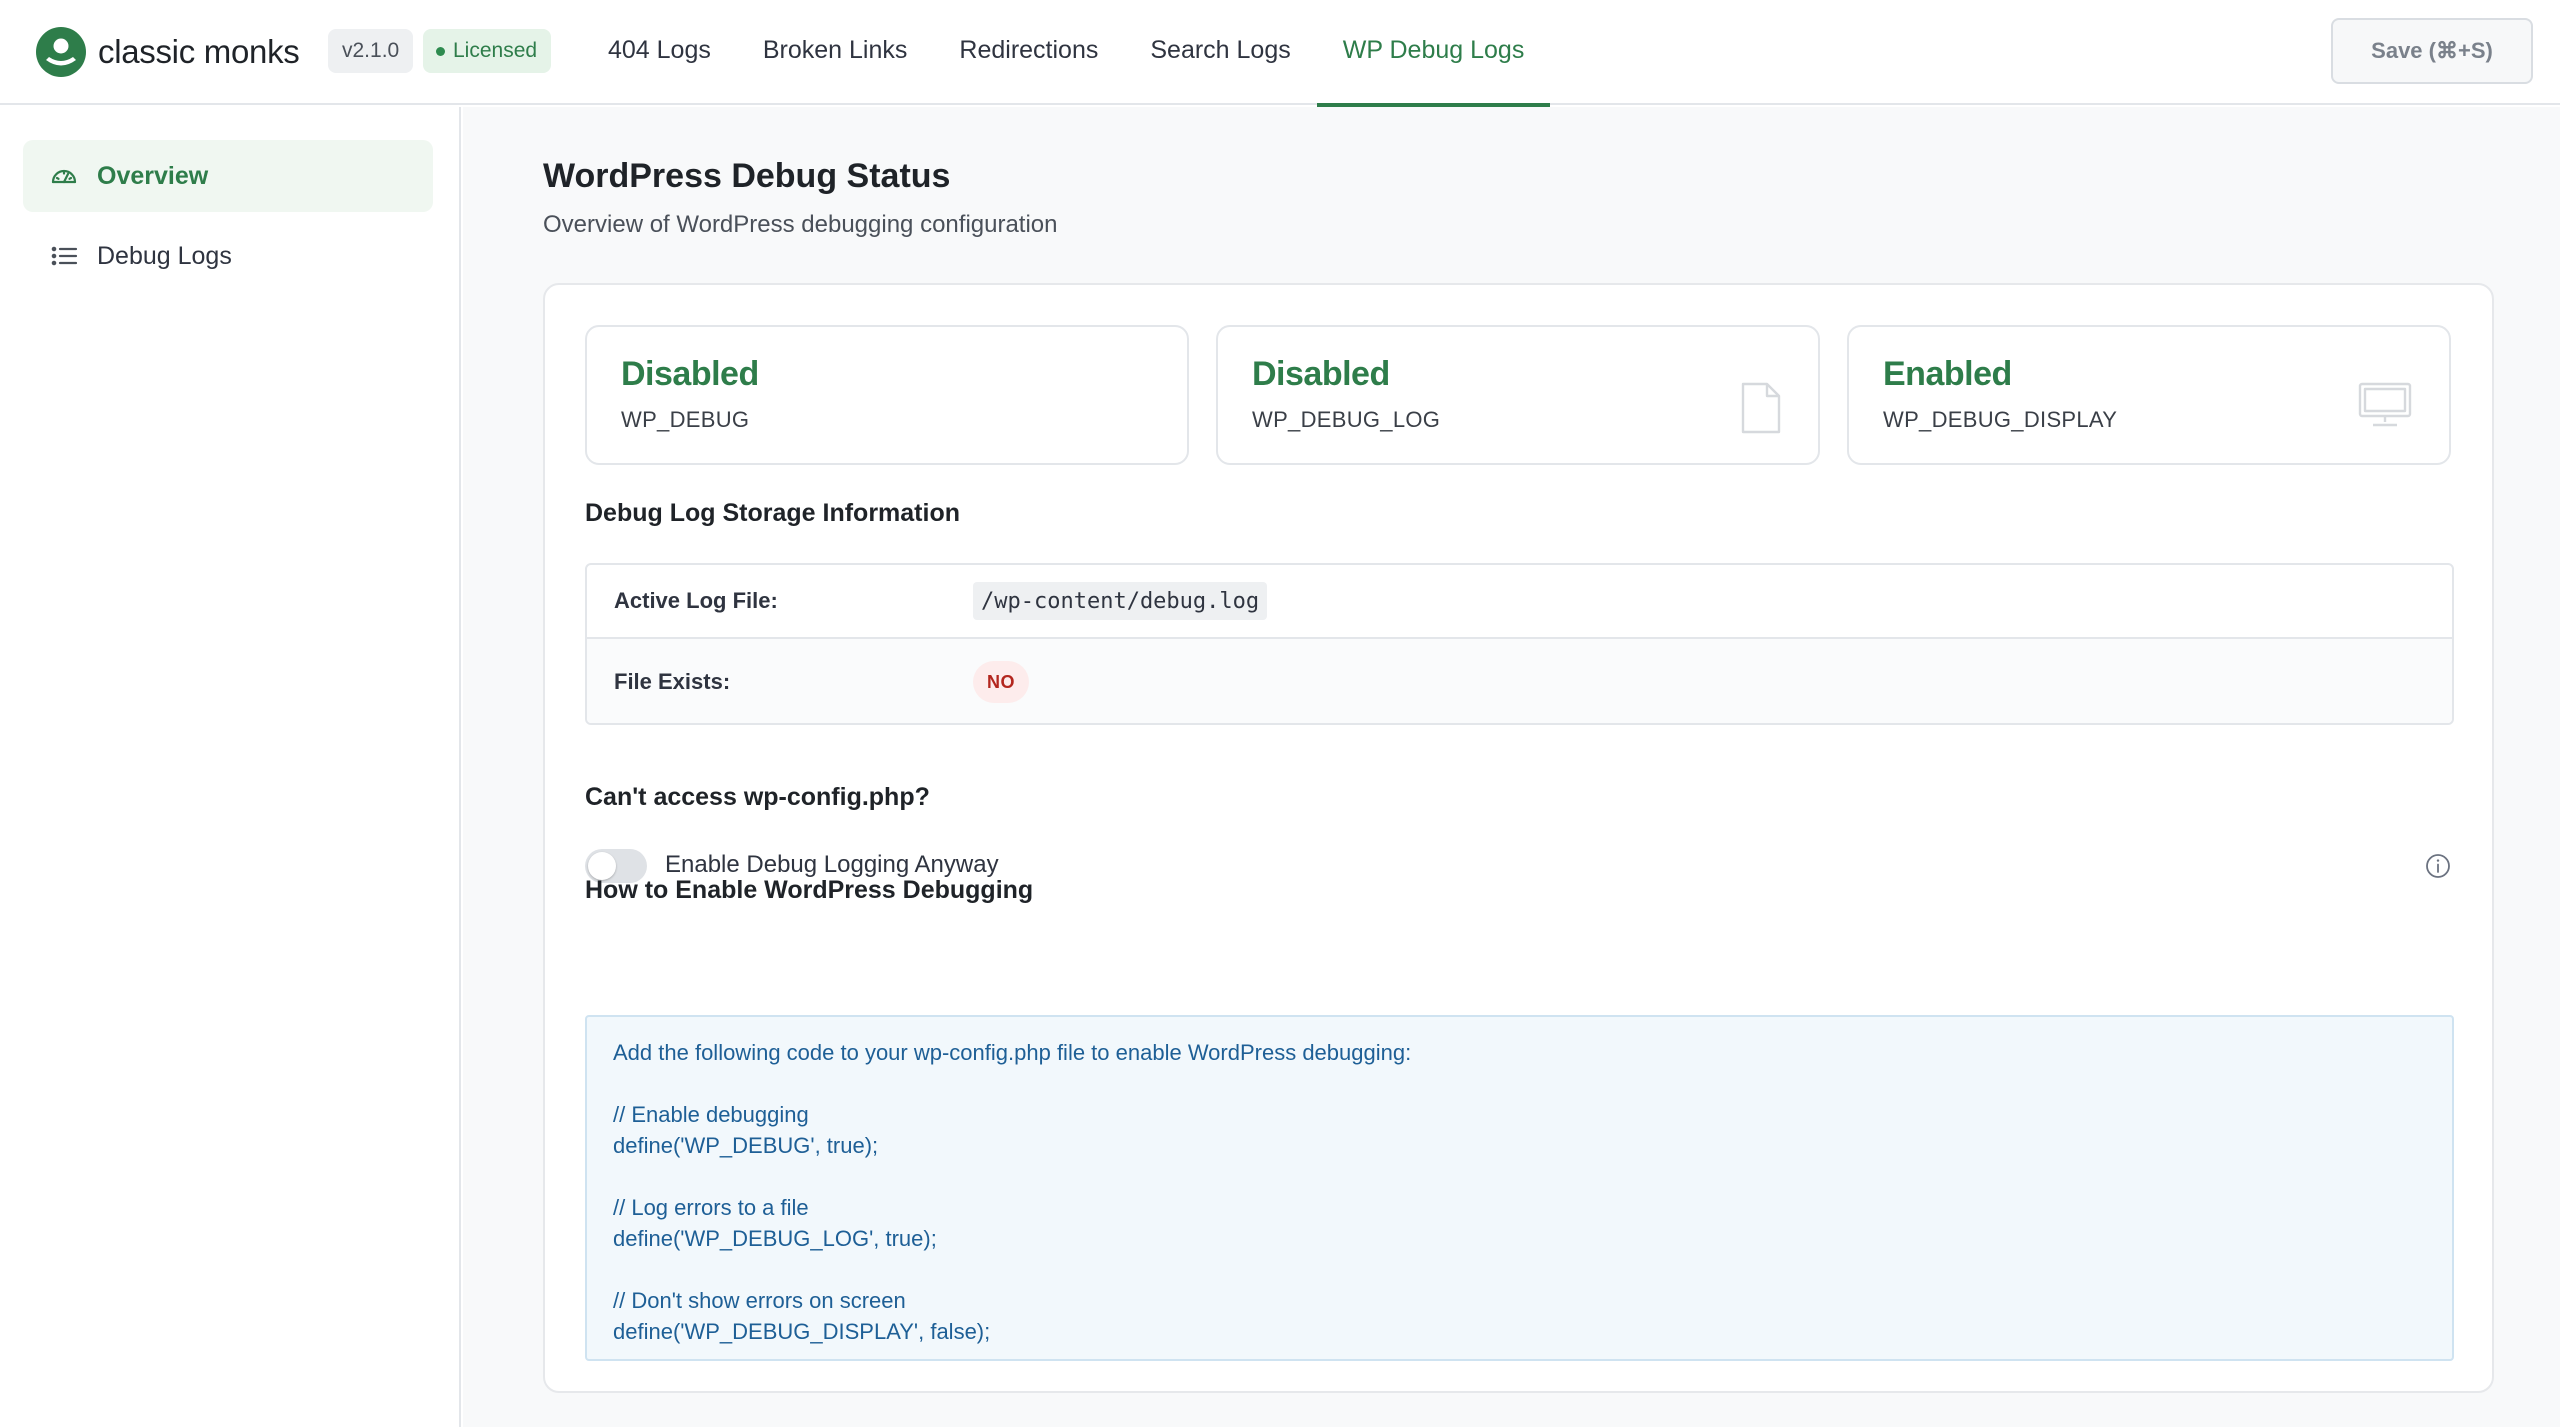  What do you see at coordinates (1346, 419) in the screenshot?
I see `status-label: WP_DEBUG_LOG` at bounding box center [1346, 419].